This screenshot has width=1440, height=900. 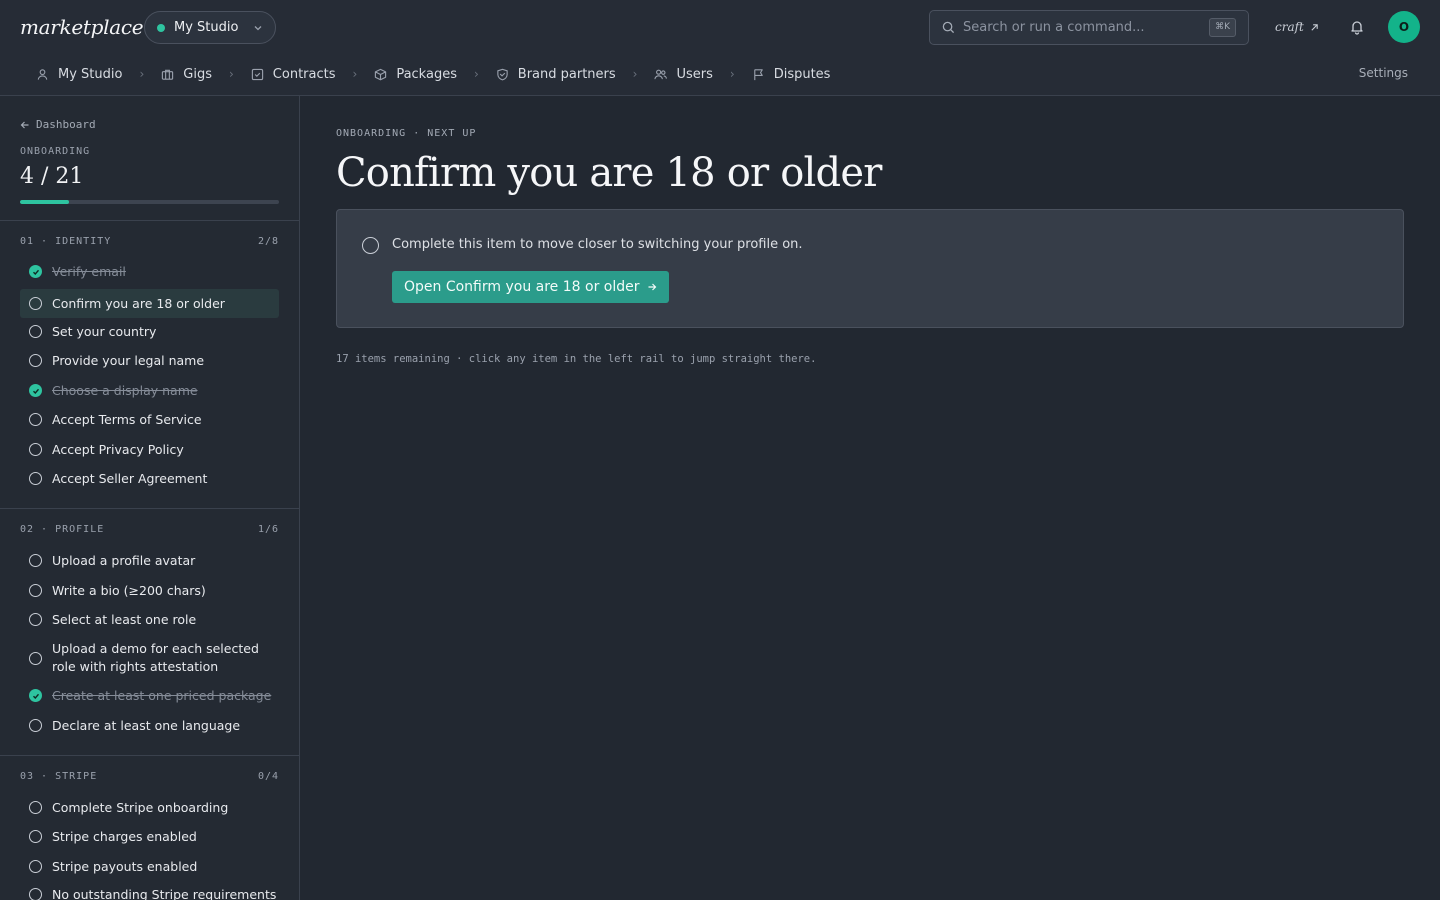 I want to click on task-declare-language: Declare at least one language, so click(x=149, y=725).